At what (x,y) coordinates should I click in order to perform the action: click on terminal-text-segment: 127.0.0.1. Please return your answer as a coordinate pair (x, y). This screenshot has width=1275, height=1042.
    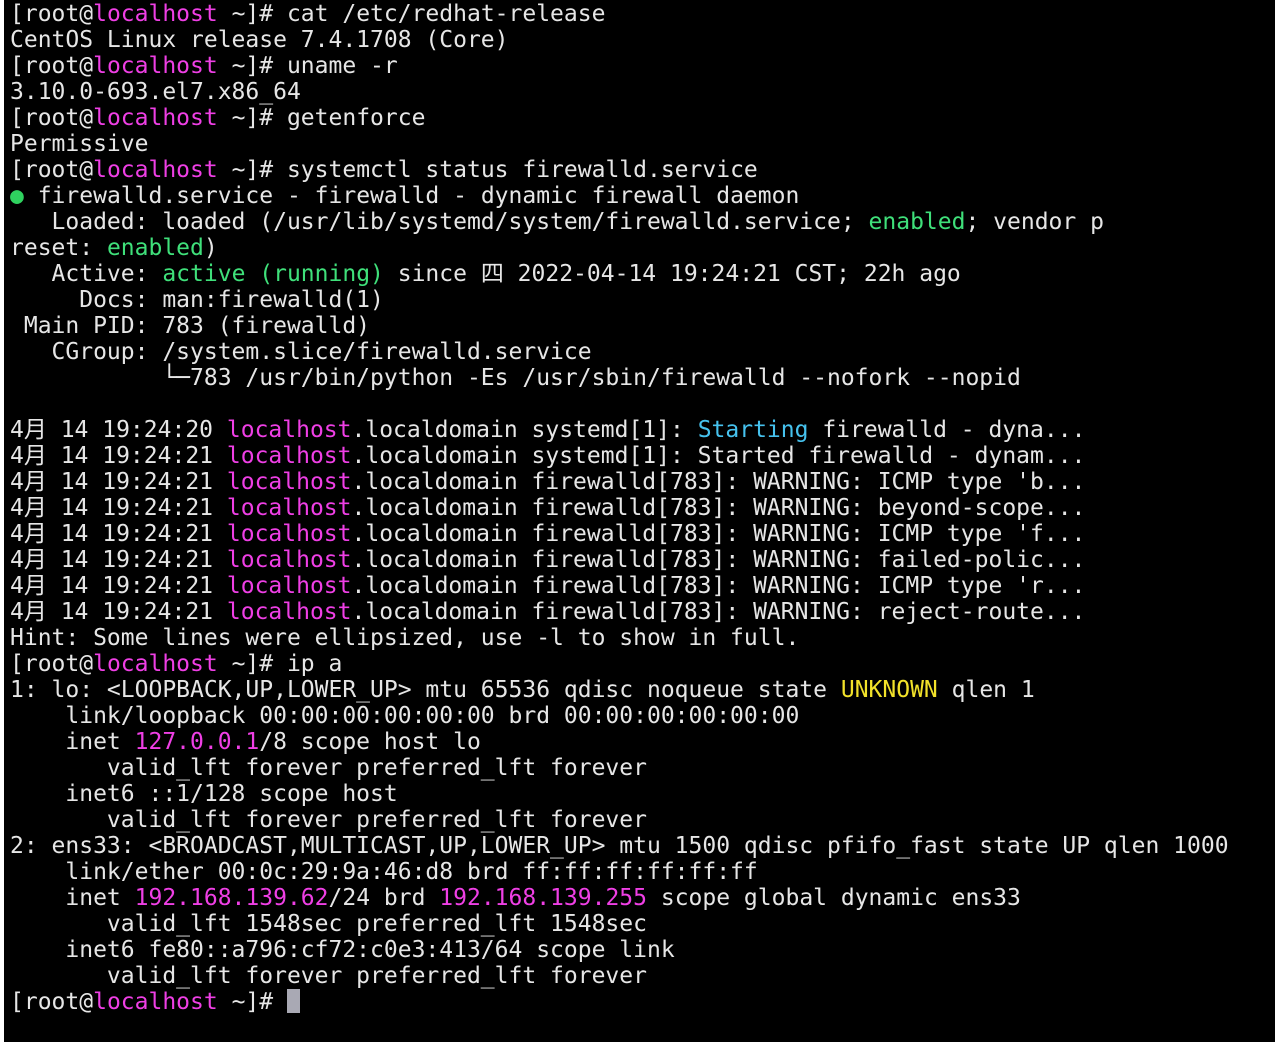
    Looking at the image, I should click on (197, 742).